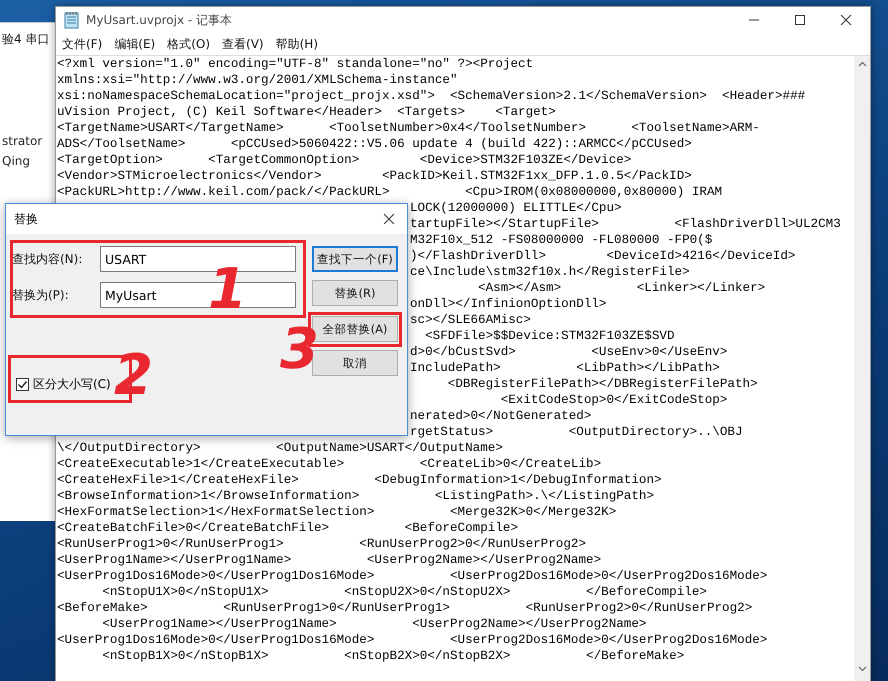 The height and width of the screenshot is (681, 888). What do you see at coordinates (72, 20) in the screenshot?
I see `notepad-icon` at bounding box center [72, 20].